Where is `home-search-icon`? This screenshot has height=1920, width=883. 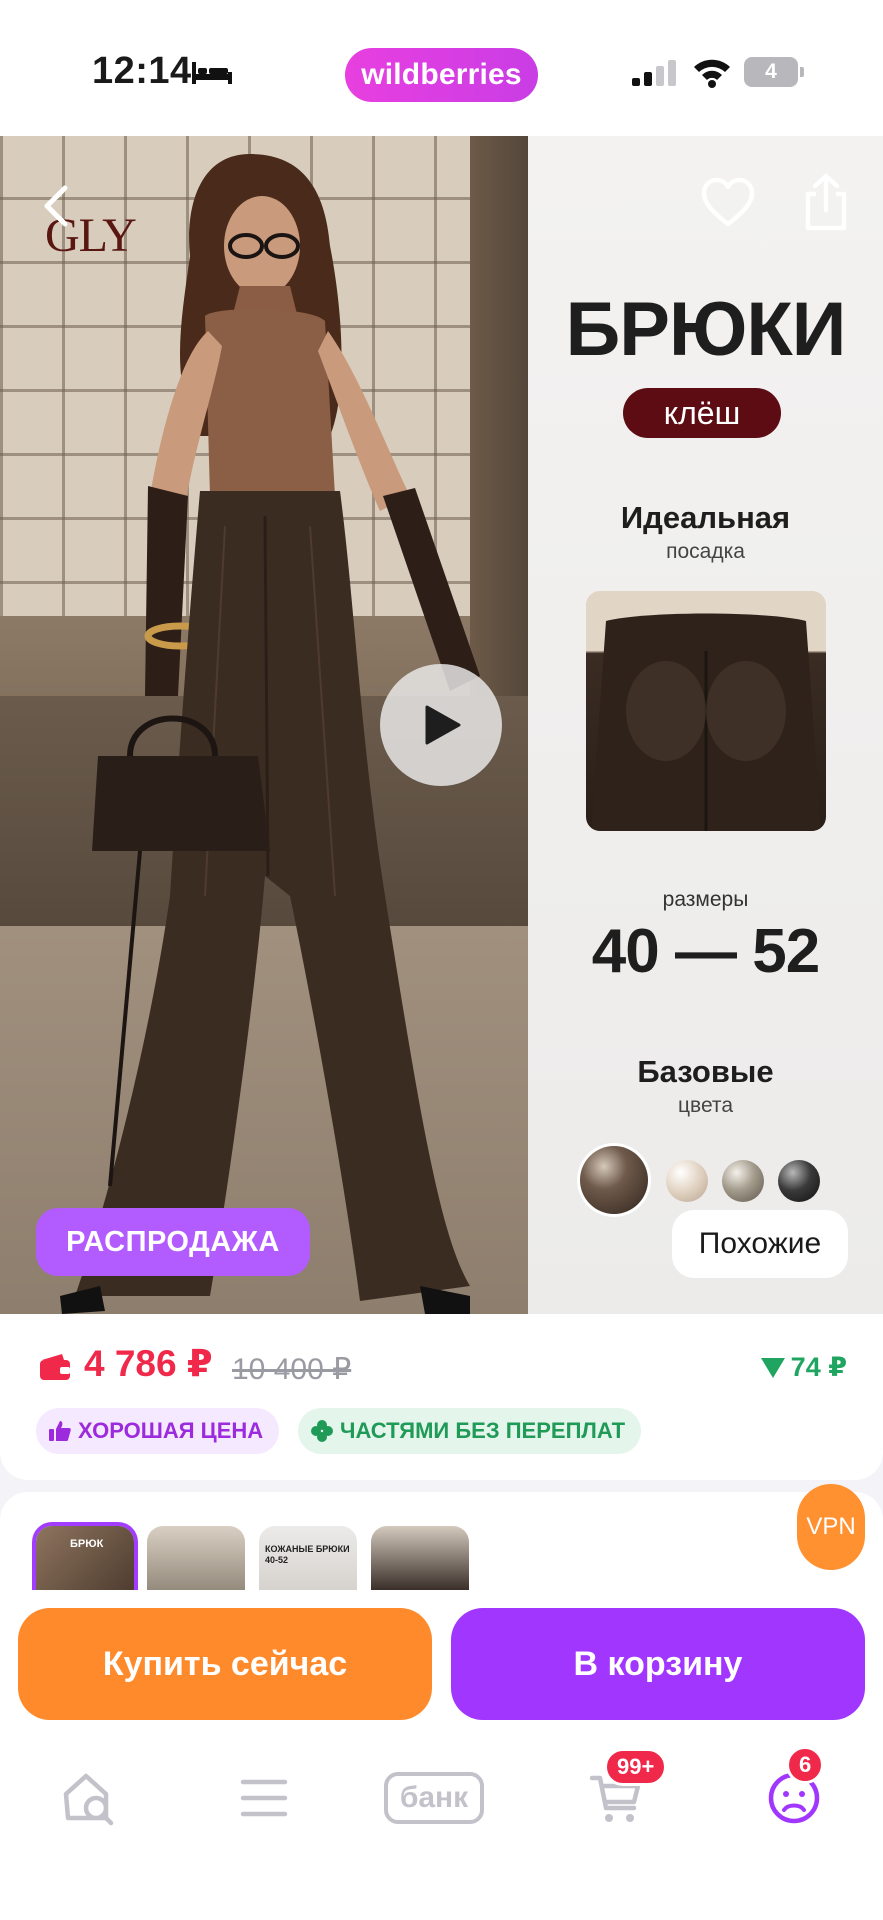 home-search-icon is located at coordinates (88, 1799).